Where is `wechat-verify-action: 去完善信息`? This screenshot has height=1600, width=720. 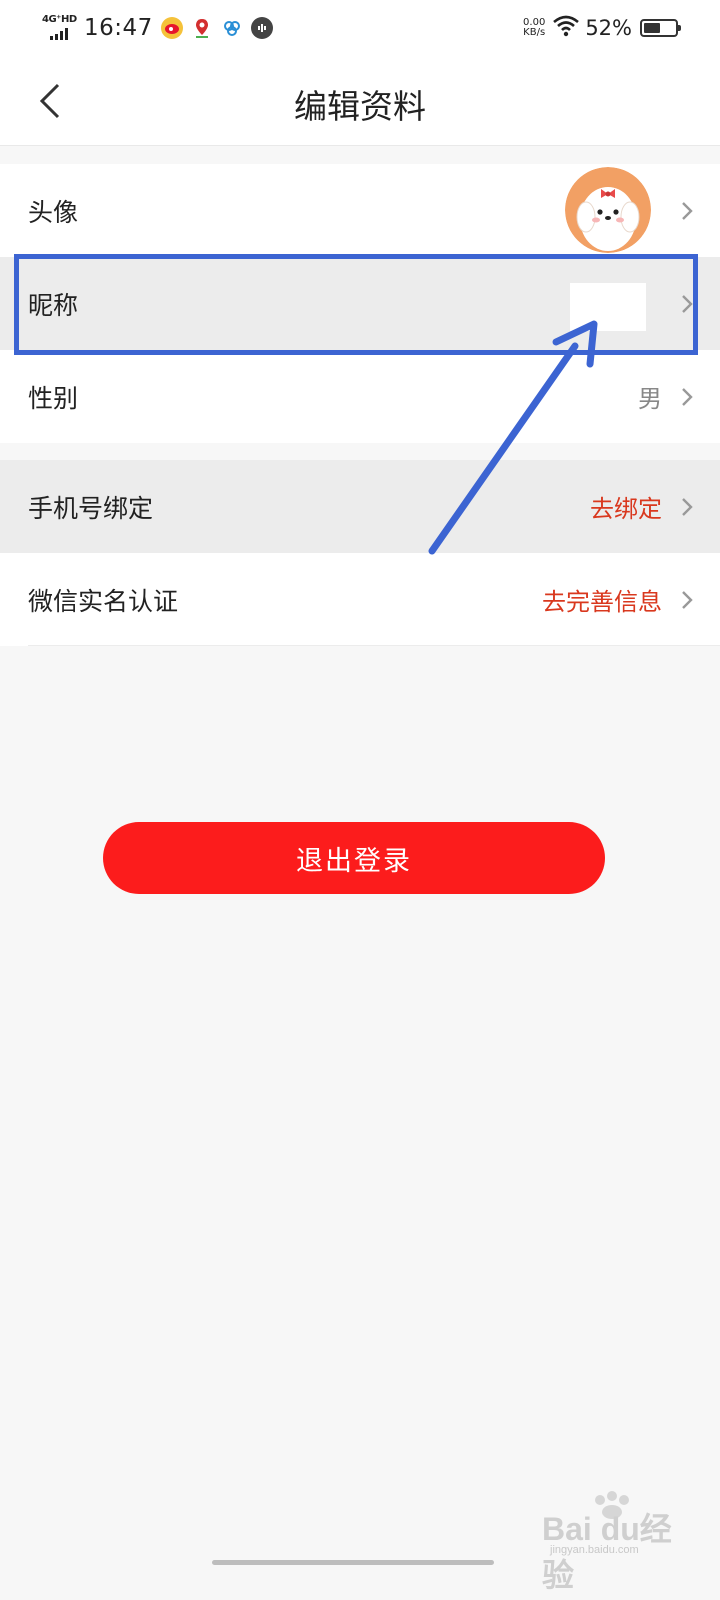 wechat-verify-action: 去完善信息 is located at coordinates (602, 602).